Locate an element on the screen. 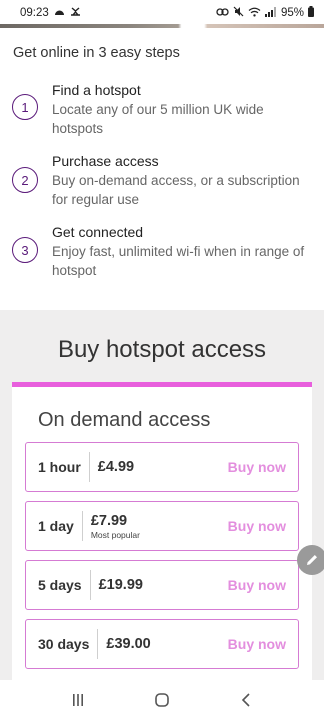 The image size is (324, 720). option-price: £4.99 is located at coordinates (116, 466).